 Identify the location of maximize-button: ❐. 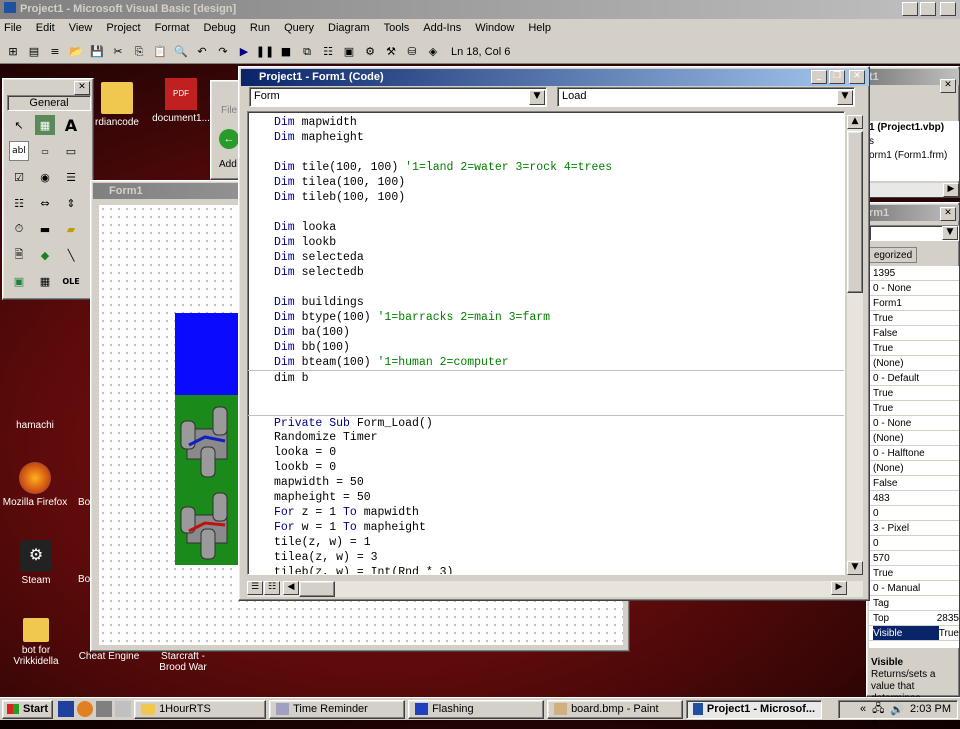
(928, 9).